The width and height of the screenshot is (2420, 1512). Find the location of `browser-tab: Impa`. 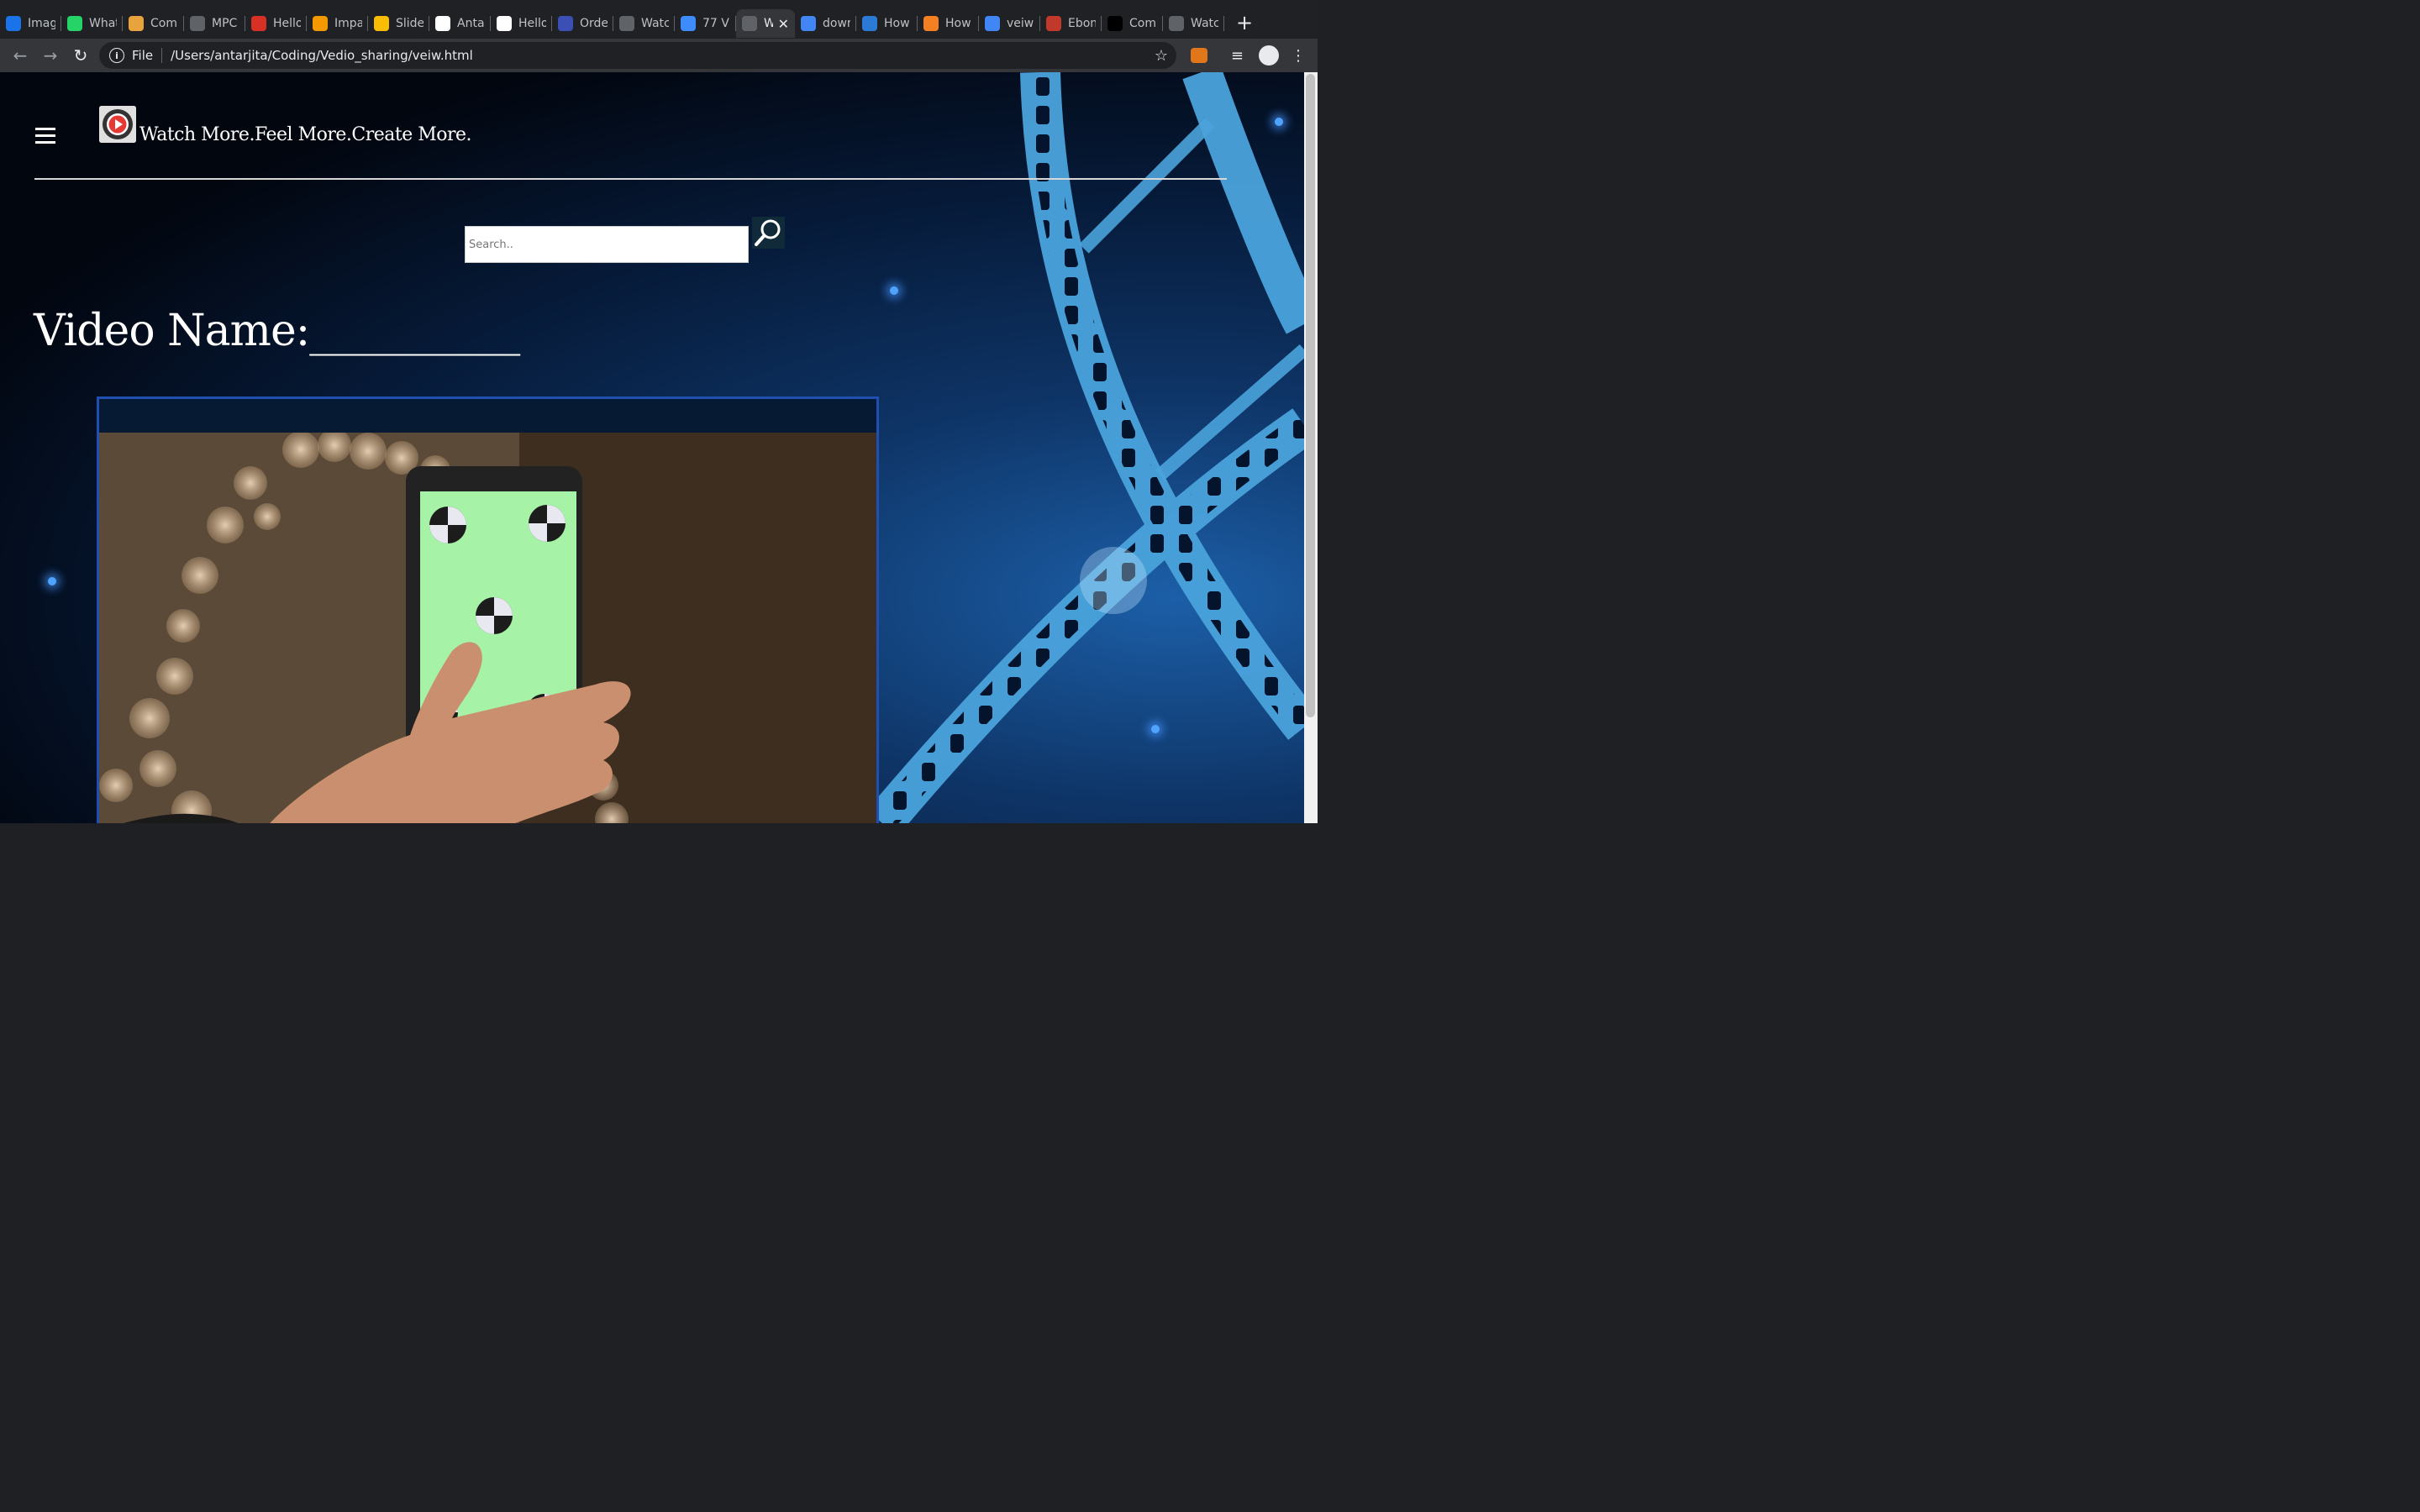

browser-tab: Impa is located at coordinates (337, 23).